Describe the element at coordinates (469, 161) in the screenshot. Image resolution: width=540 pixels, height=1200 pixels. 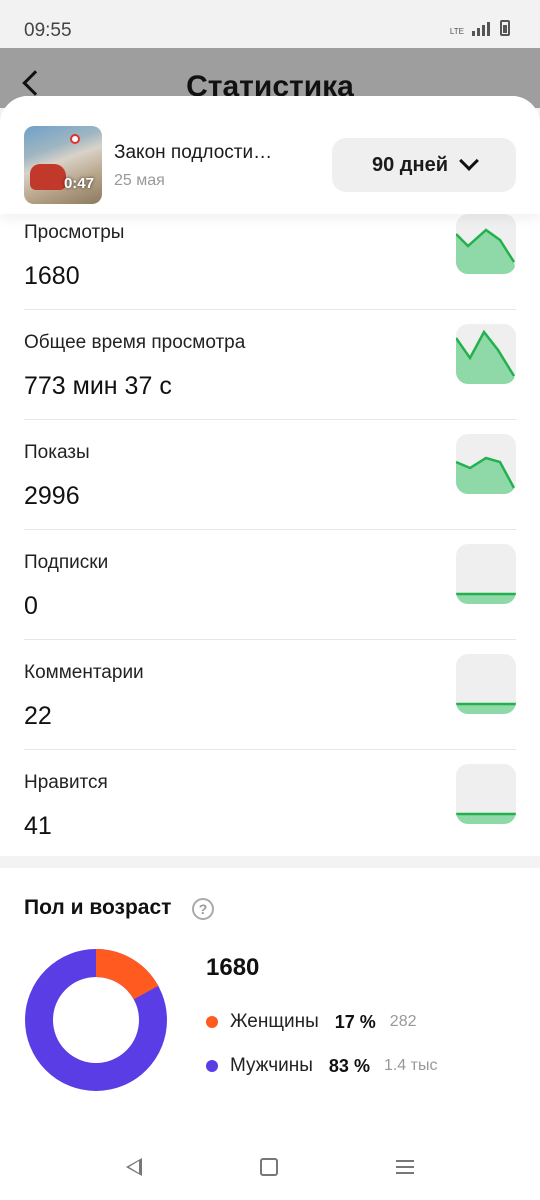
I see `chevron-down-icon` at that location.